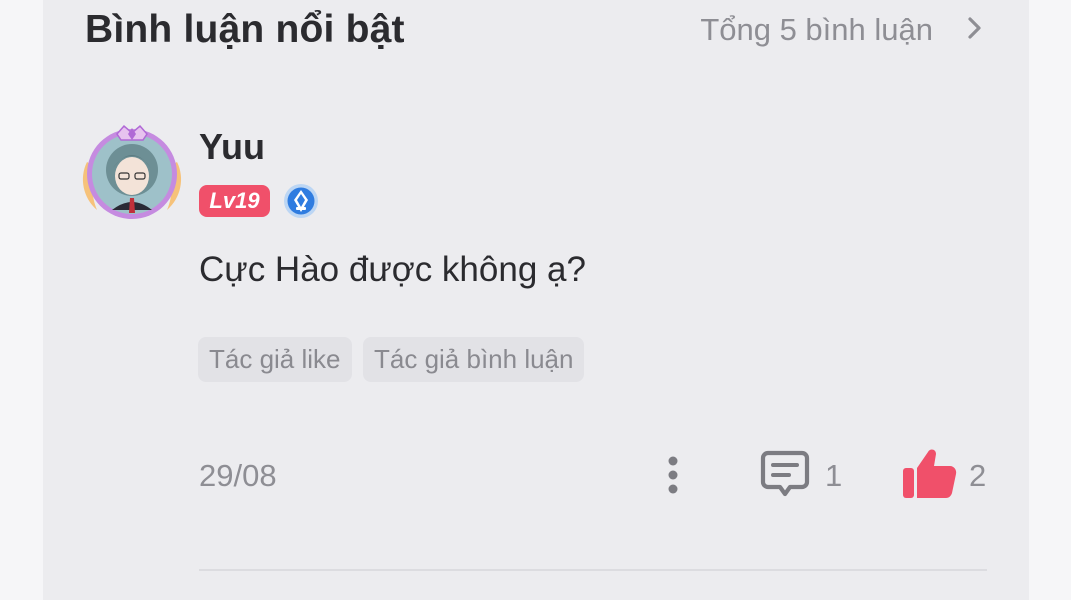  What do you see at coordinates (834, 475) in the screenshot?
I see `reply-count: 1` at bounding box center [834, 475].